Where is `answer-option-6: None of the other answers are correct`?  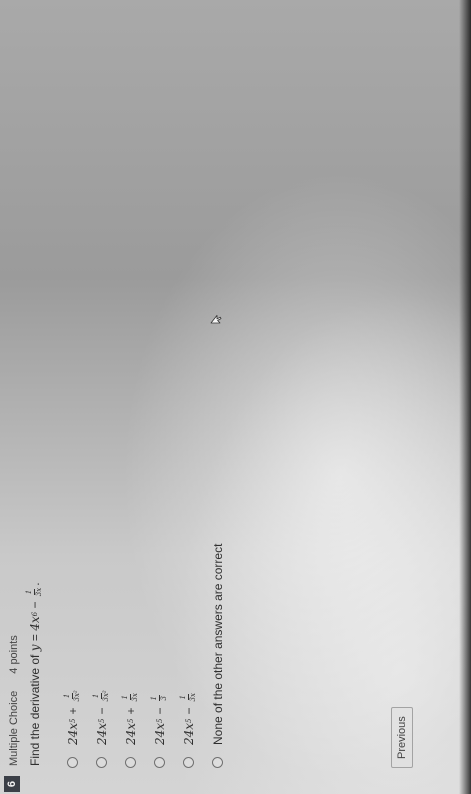
answer-option-6: None of the other answers are correct is located at coordinates (217, 656).